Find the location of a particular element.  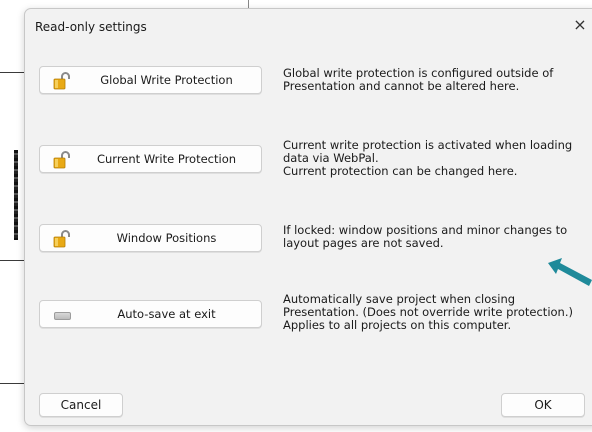

description-line: layout pages are not saved. is located at coordinates (363, 243).